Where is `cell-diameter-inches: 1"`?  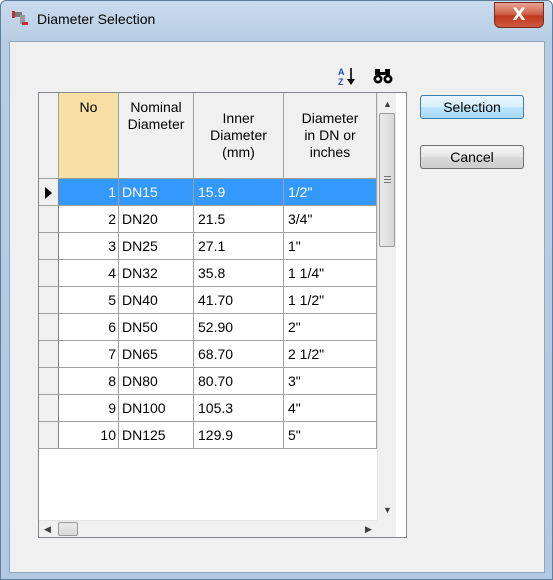 cell-diameter-inches: 1" is located at coordinates (330, 246).